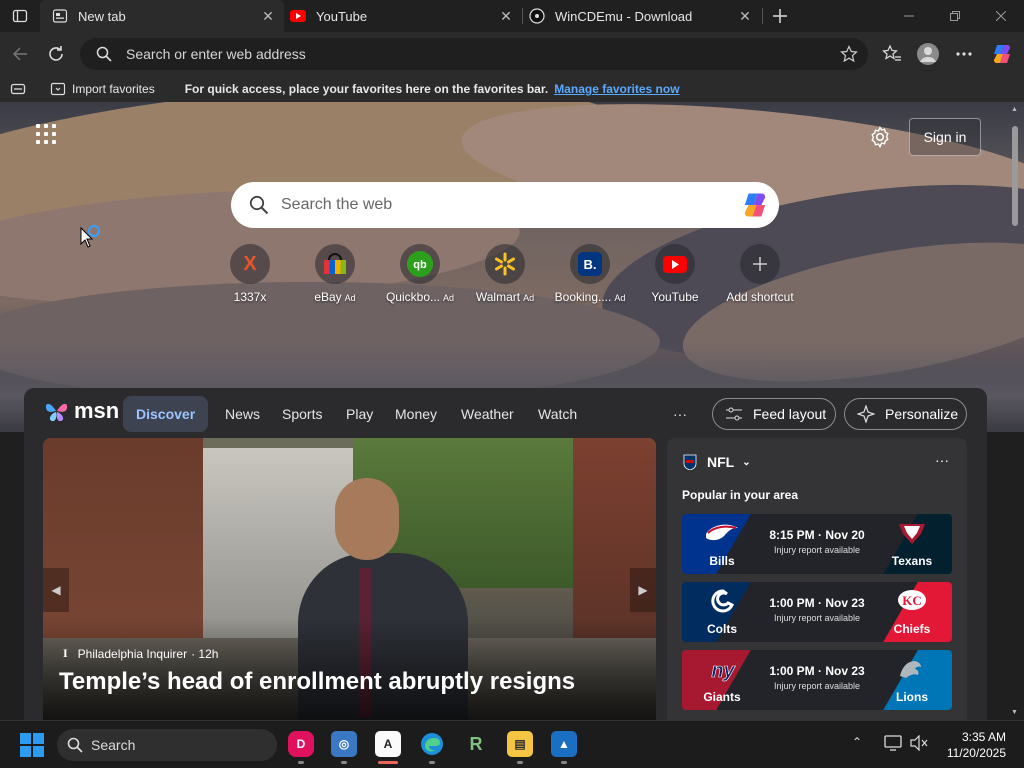 The image size is (1024, 768). I want to click on msn-logo: msn, so click(81, 411).